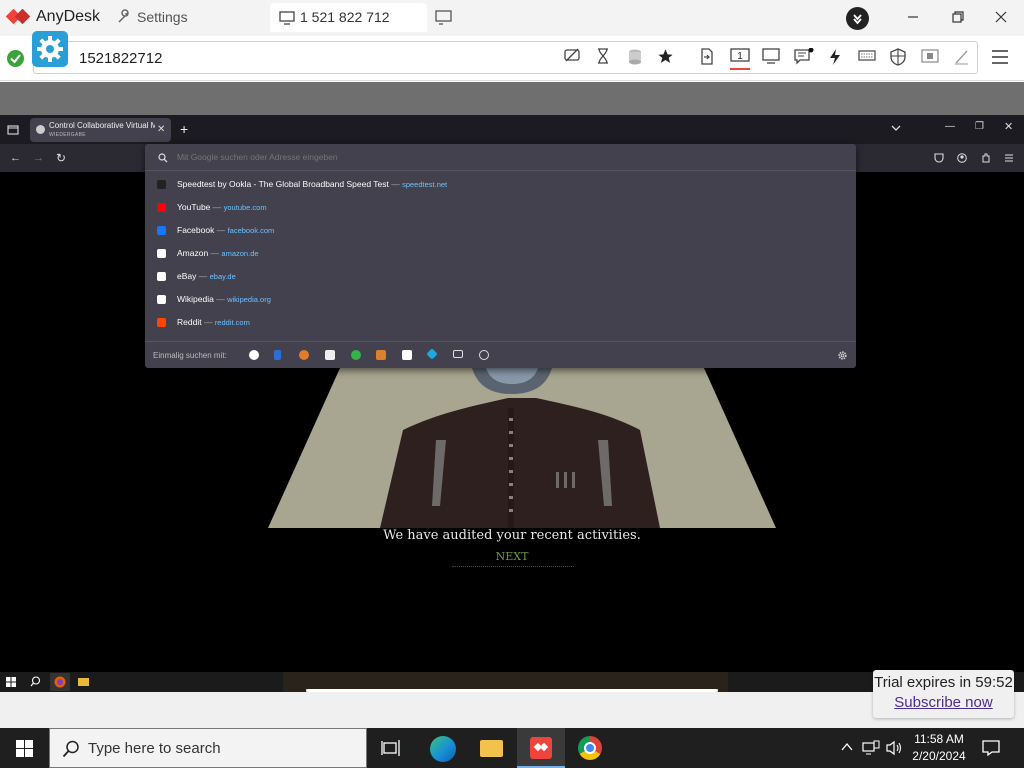 This screenshot has width=1024, height=768. I want to click on url-suggestion-row: Wikipedia — wikipedia.org, so click(500, 299).